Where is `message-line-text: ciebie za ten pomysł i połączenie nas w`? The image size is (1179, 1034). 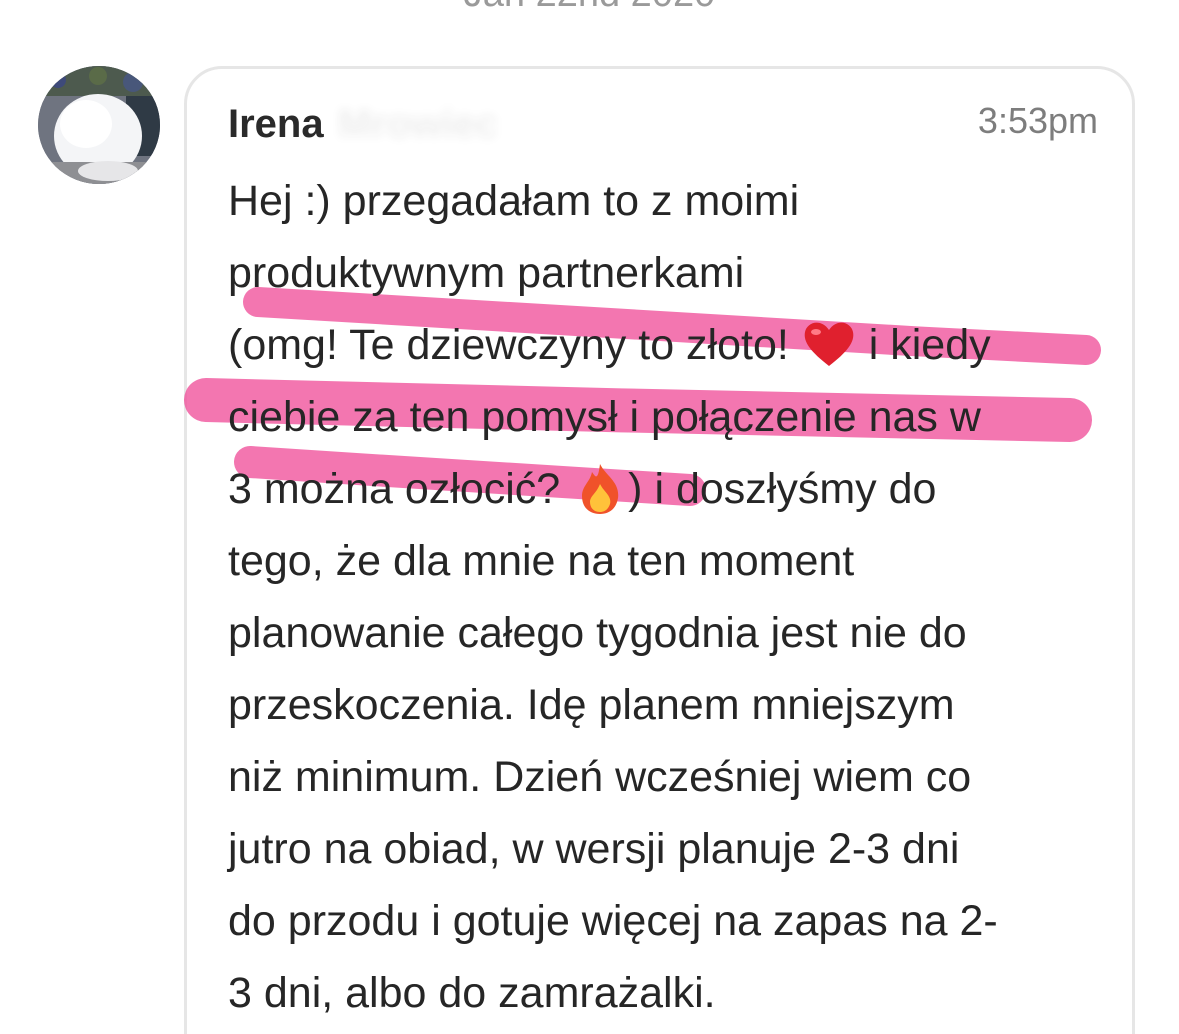
message-line-text: ciebie za ten pomysł i połączenie nas w is located at coordinates (604, 417).